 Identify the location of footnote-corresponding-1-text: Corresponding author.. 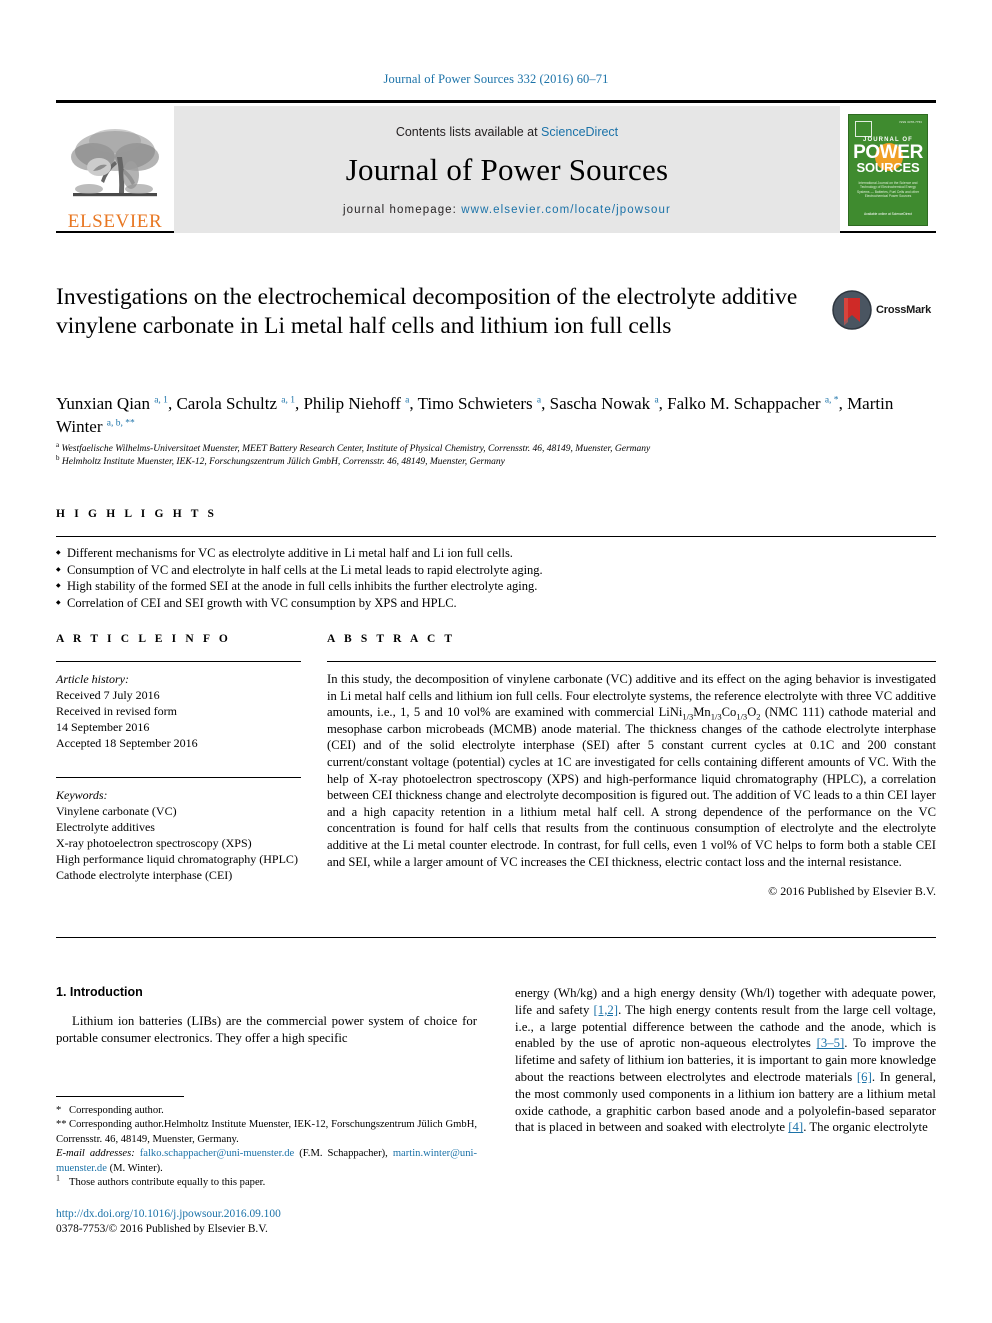
(116, 1110).